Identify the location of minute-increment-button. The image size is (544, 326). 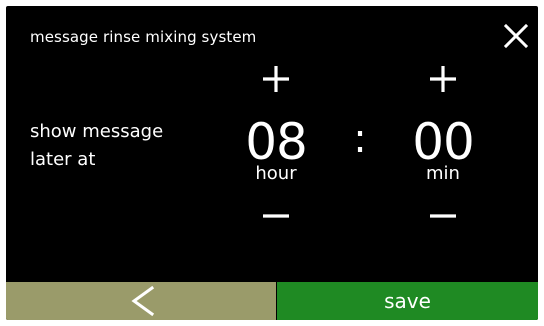
(443, 79).